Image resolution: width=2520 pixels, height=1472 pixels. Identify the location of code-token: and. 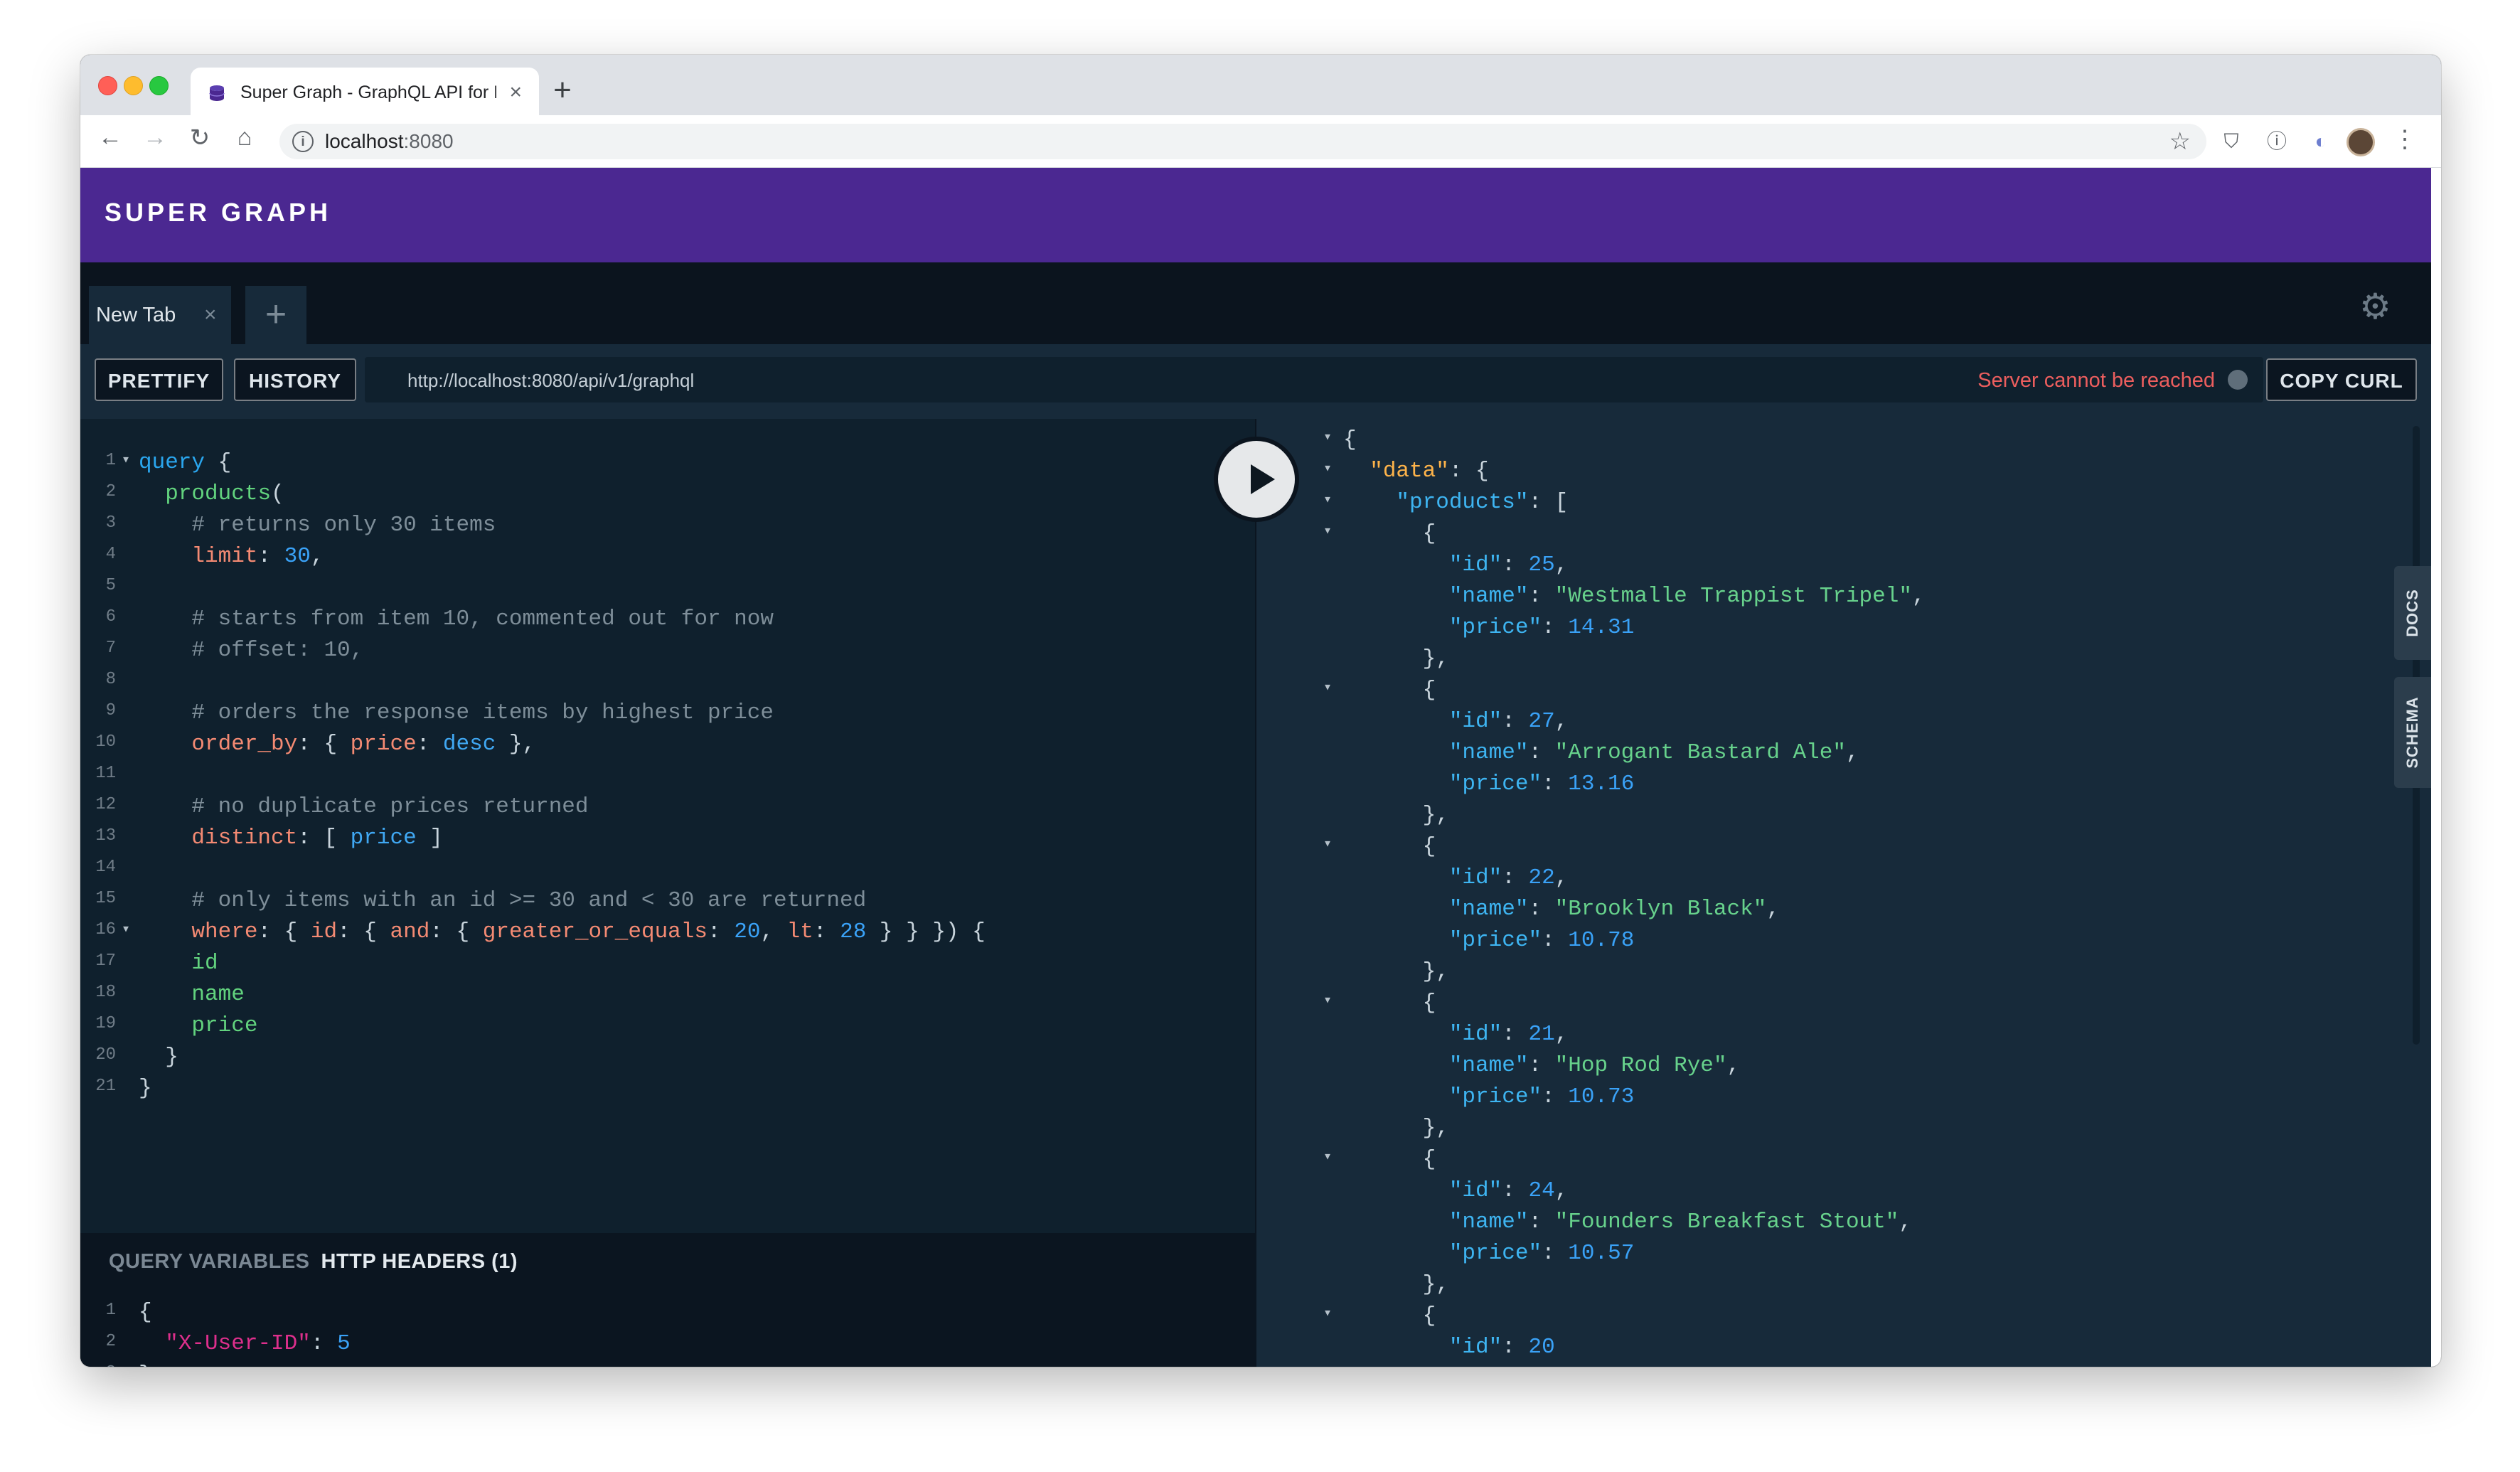
(410, 931).